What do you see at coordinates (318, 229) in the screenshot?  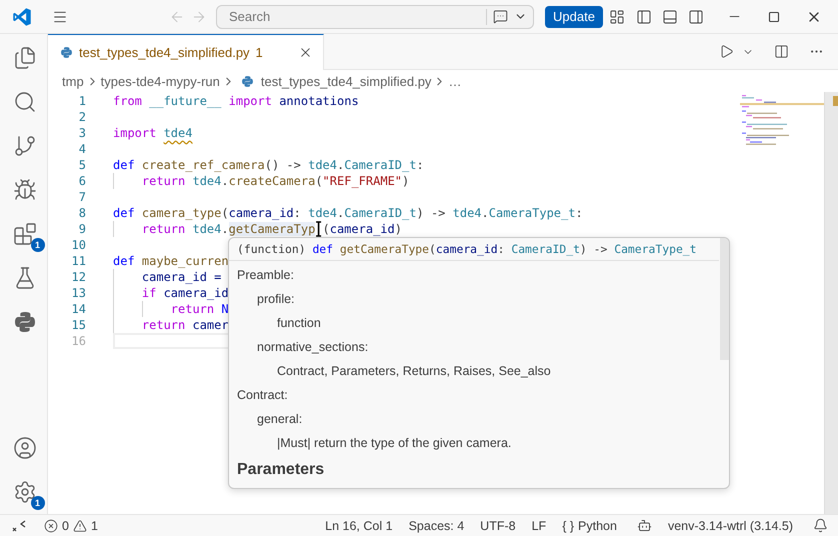 I see `text-cursor-icon` at bounding box center [318, 229].